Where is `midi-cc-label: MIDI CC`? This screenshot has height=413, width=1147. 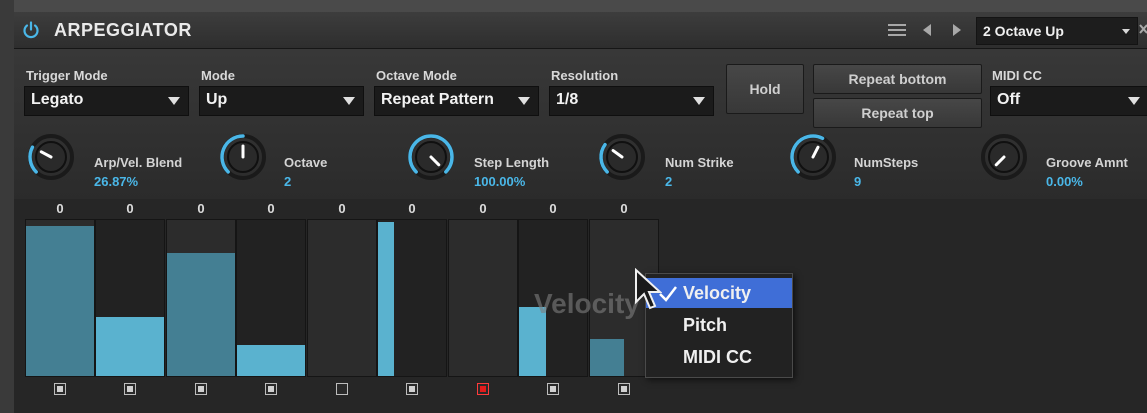
midi-cc-label: MIDI CC is located at coordinates (1017, 75).